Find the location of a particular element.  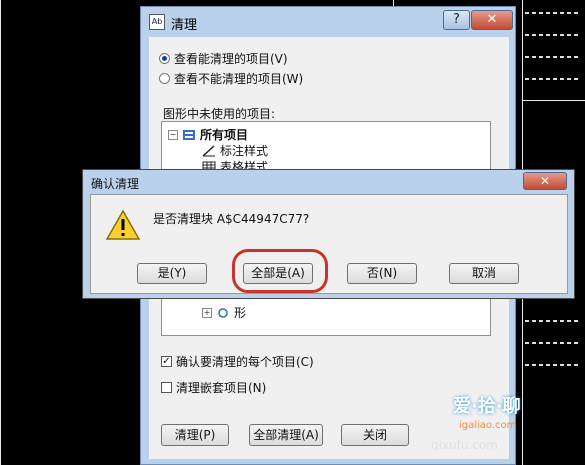

purge-button: 清理(P) is located at coordinates (195, 435).